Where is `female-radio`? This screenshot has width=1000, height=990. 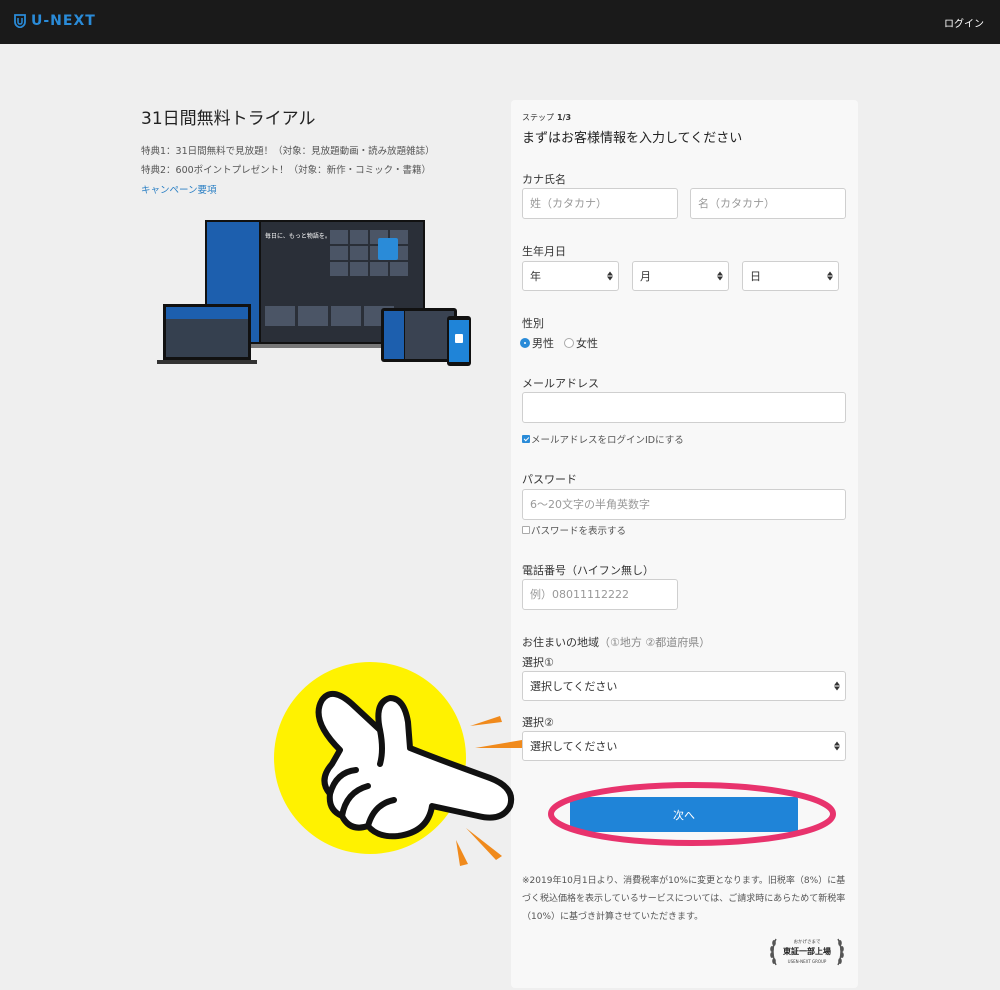 female-radio is located at coordinates (569, 343).